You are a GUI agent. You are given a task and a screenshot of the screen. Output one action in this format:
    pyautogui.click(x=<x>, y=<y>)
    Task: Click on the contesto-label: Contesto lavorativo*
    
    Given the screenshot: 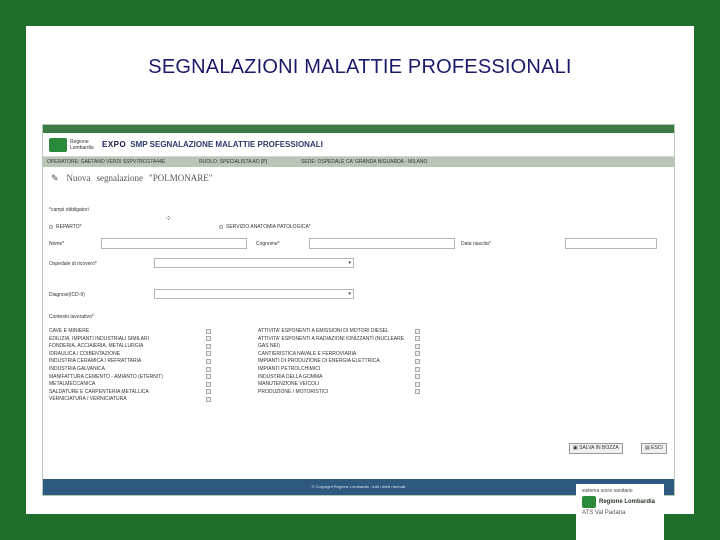 What is the action you would take?
    pyautogui.click(x=71, y=317)
    